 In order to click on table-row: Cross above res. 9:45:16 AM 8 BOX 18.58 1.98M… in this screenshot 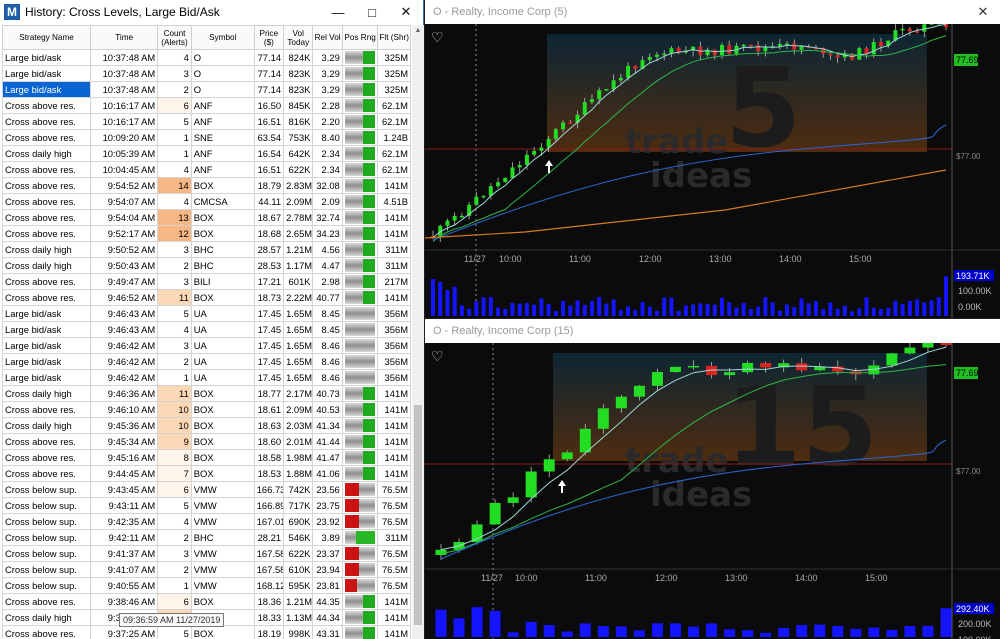, I will do `click(206, 457)`.